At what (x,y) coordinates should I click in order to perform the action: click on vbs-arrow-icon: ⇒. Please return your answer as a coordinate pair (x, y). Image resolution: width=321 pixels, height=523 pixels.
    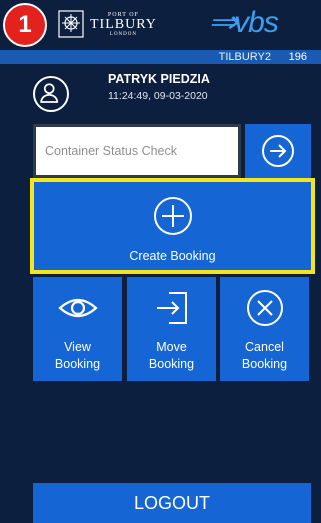
    Looking at the image, I should click on (222, 22).